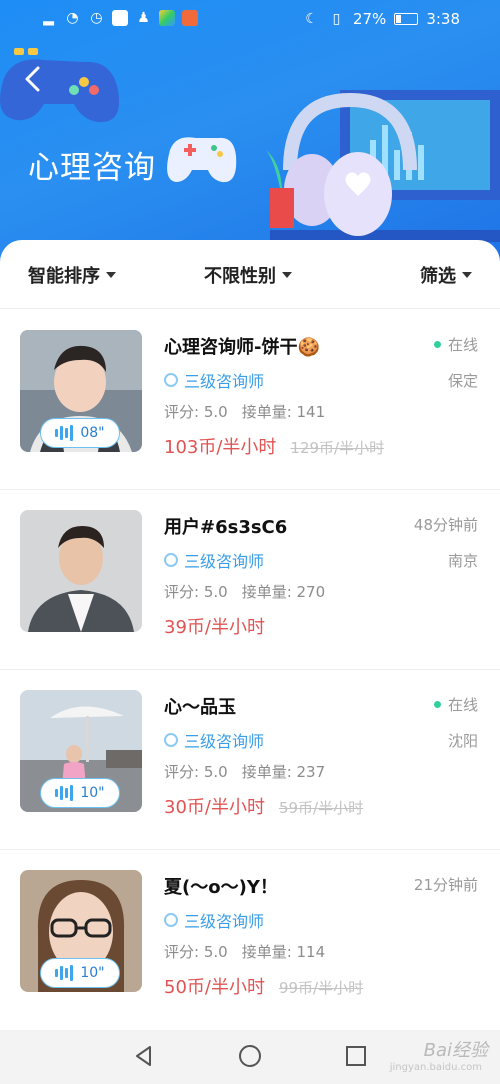  Describe the element at coordinates (283, 772) in the screenshot. I see `order-count: 接单量: 237` at that location.